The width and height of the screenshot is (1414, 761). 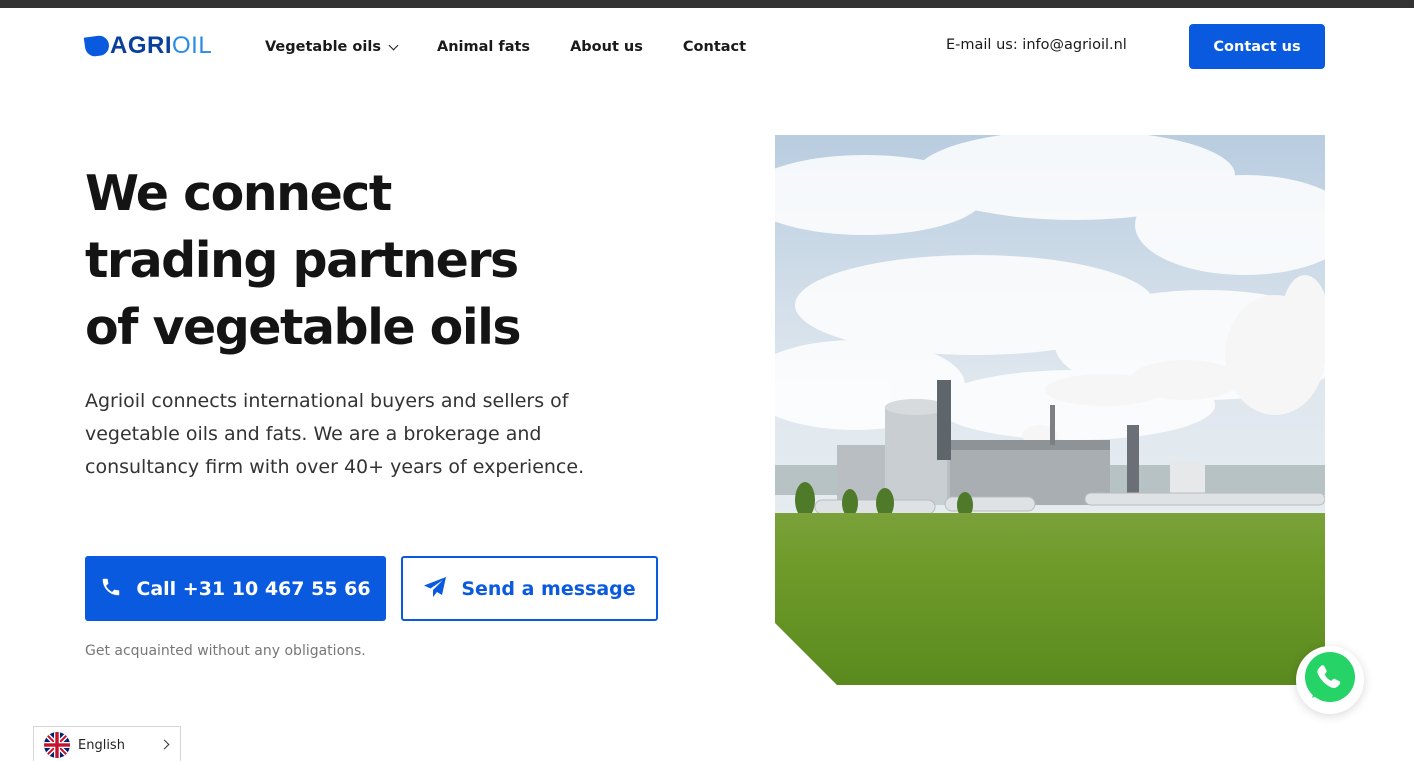 I want to click on hero-title-line: of vegetable oils, so click(x=303, y=327).